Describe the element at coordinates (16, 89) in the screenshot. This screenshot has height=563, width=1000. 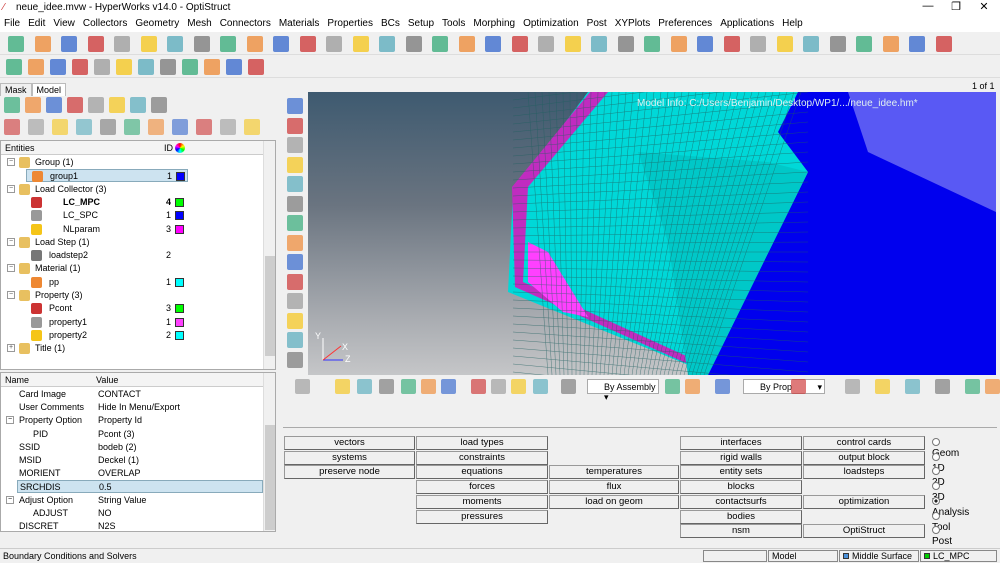
I see `tab-mask: Mask` at that location.